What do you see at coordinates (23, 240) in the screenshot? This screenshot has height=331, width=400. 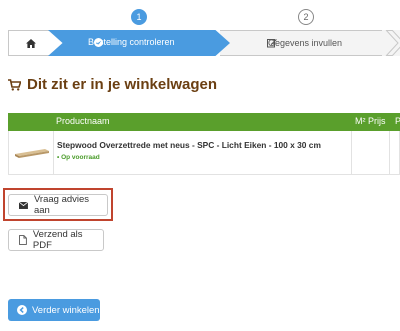 I see `file-icon` at bounding box center [23, 240].